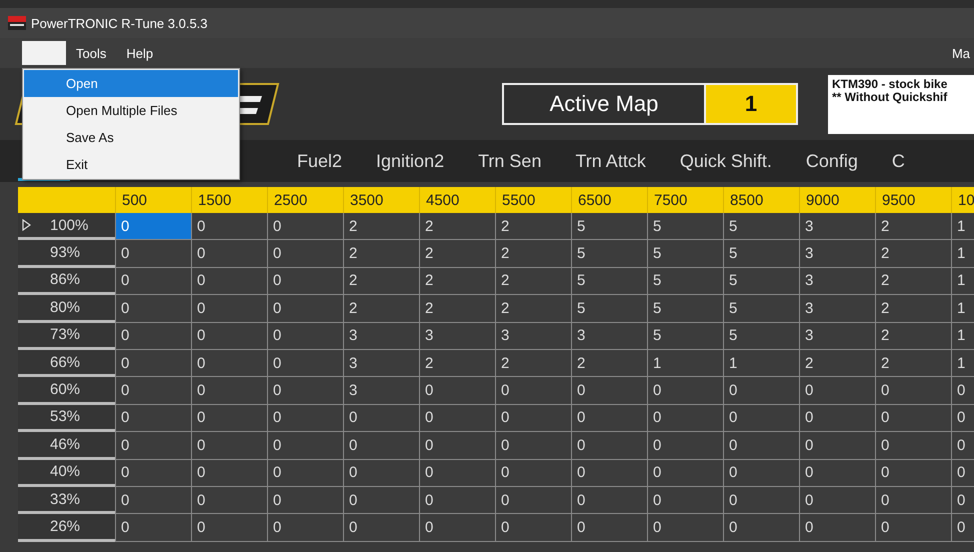 Image resolution: width=974 pixels, height=552 pixels. I want to click on tab: C, so click(898, 161).